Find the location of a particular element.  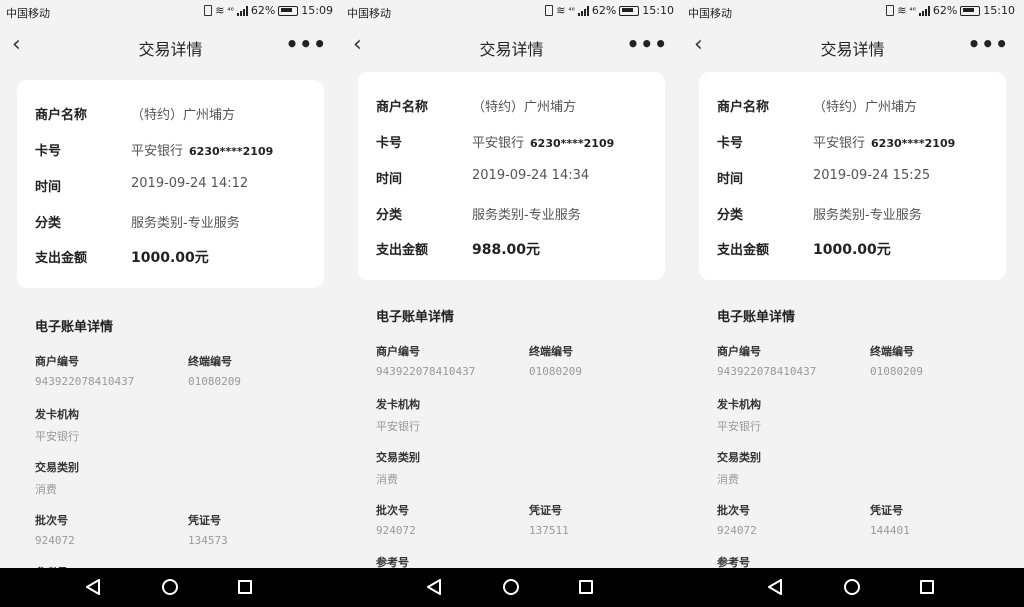

bank-name: 平安银行 is located at coordinates (498, 143).